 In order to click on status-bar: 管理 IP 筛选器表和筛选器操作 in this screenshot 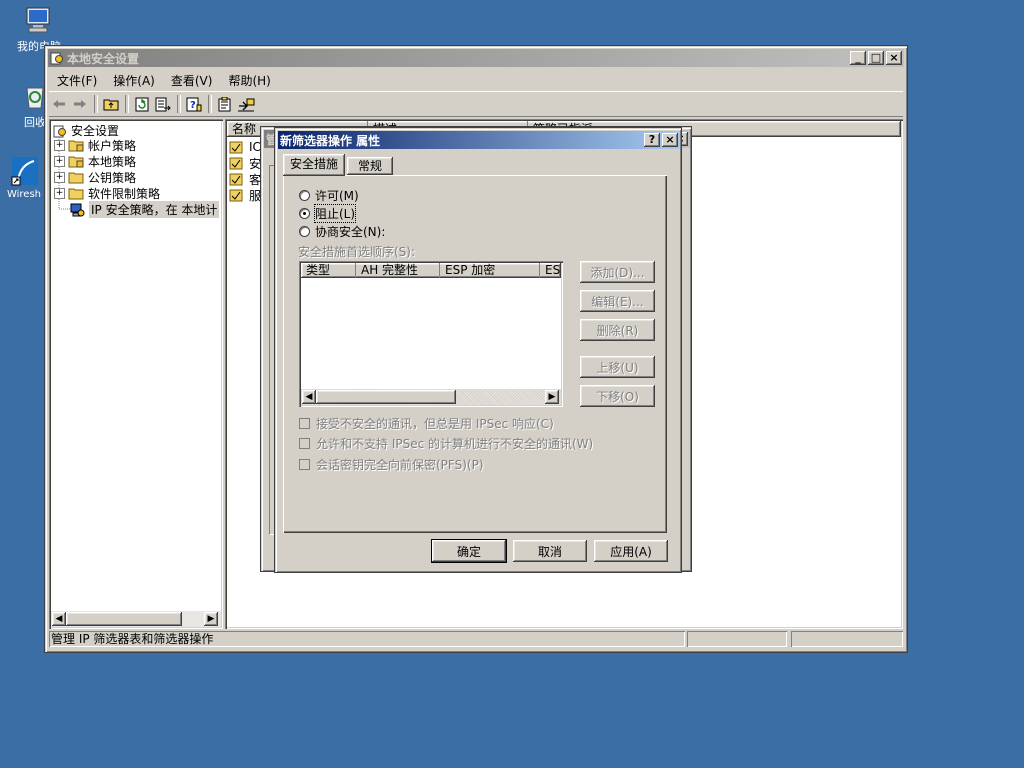, I will do `click(476, 640)`.